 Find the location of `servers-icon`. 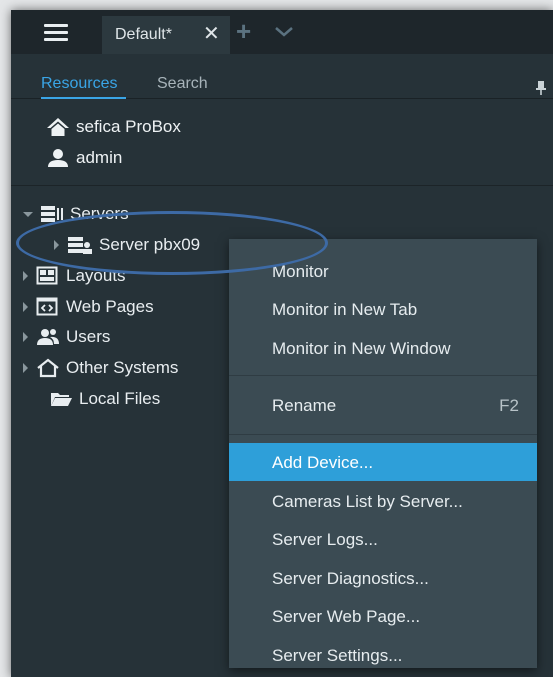

servers-icon is located at coordinates (52, 214).